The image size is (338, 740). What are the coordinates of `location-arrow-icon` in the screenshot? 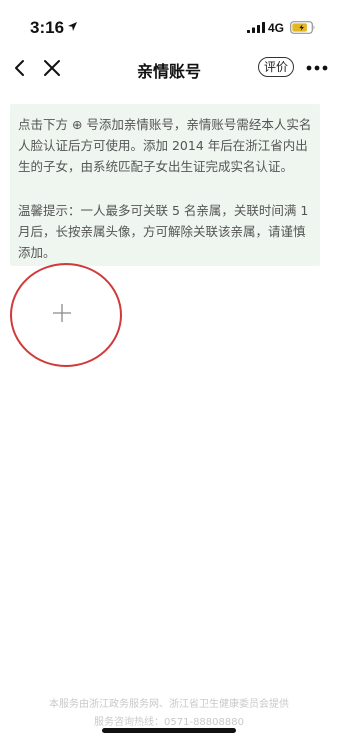 It's located at (72, 26).